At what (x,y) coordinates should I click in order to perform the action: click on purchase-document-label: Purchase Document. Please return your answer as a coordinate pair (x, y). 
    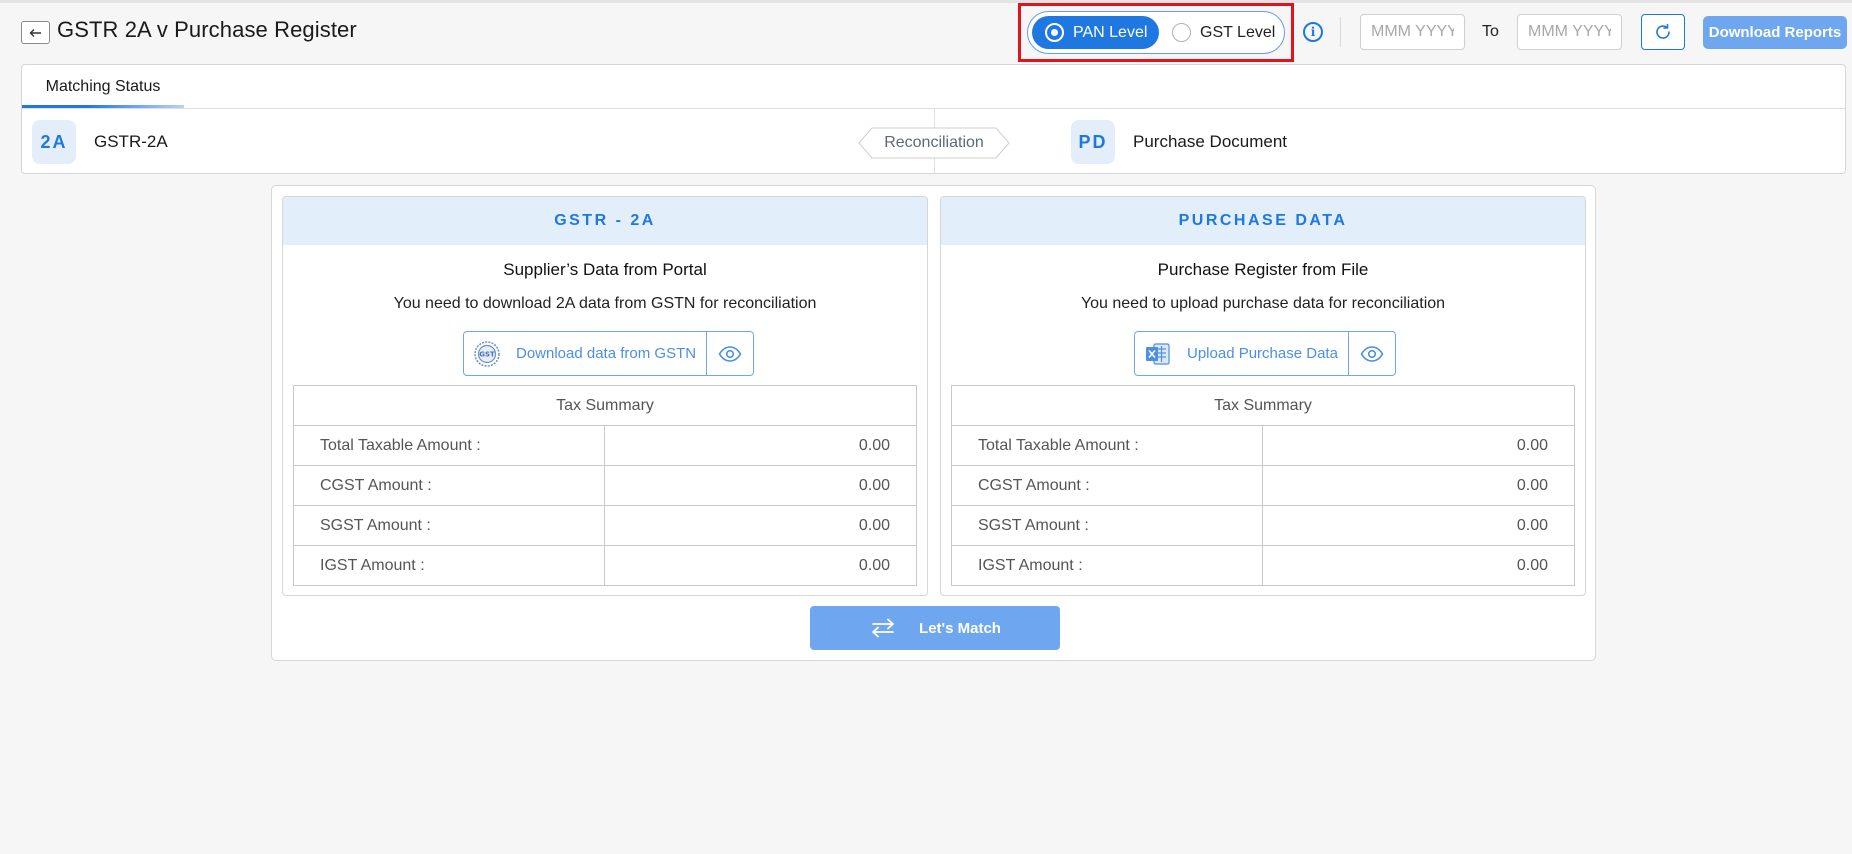
    Looking at the image, I should click on (1210, 141).